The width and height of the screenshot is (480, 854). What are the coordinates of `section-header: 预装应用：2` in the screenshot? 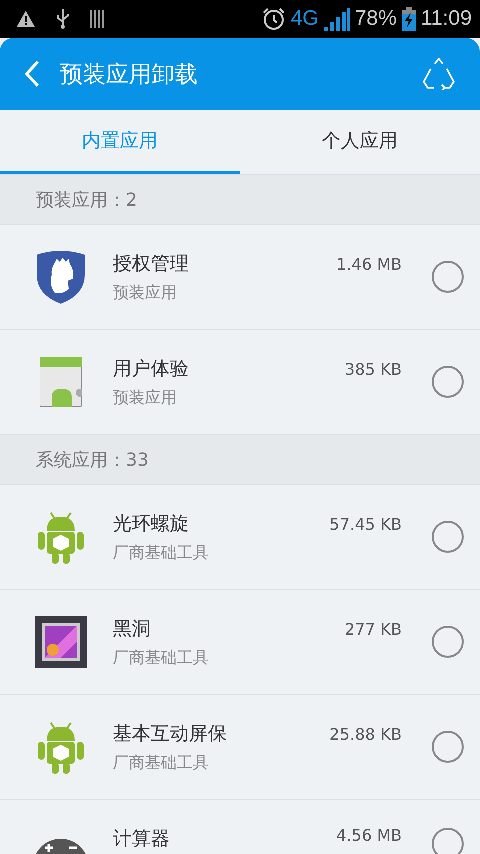 It's located at (240, 200).